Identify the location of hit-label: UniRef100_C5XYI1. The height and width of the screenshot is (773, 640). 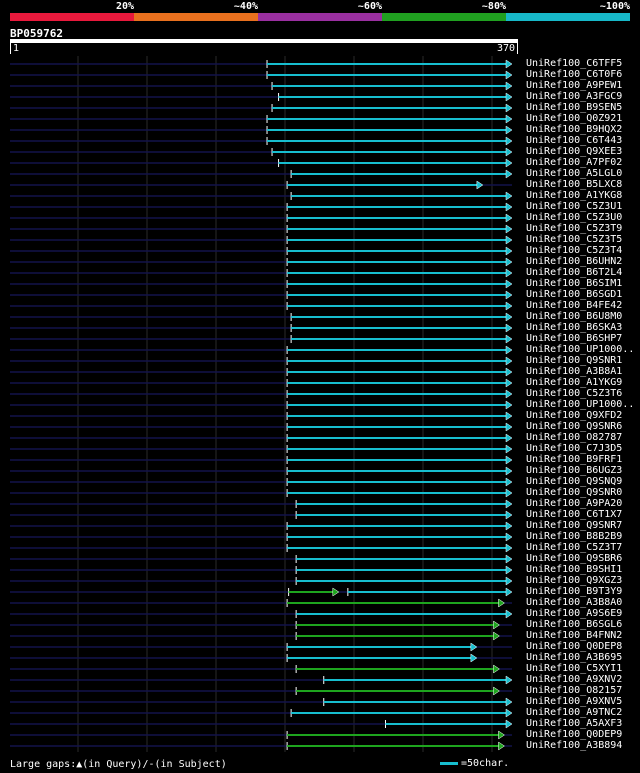
(582, 668).